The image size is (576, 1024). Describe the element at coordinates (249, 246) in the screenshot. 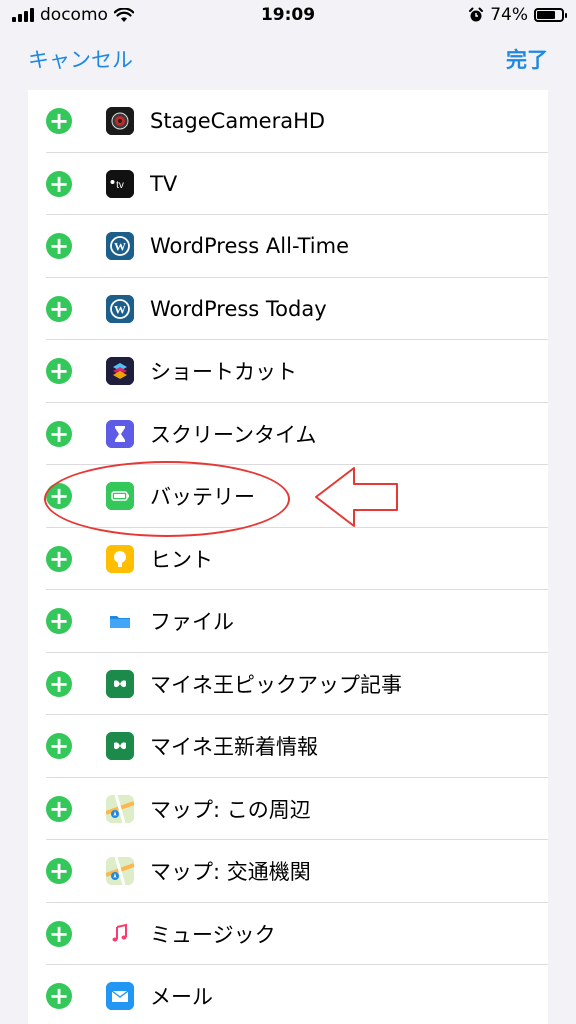

I see `item-label: WordPress All-Time` at that location.